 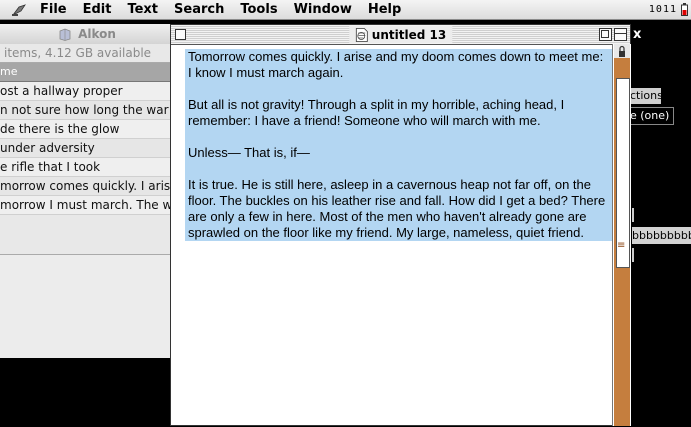 What do you see at coordinates (620, 34) in the screenshot?
I see `collapse-box-icon` at bounding box center [620, 34].